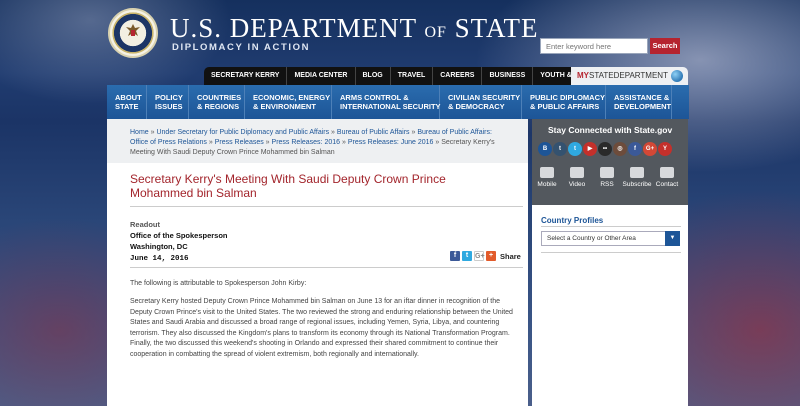 The width and height of the screenshot is (800, 406). Describe the element at coordinates (292, 97) in the screenshot. I see `mainnav-item-line1: ECONOMIC, ENERGY` at that location.